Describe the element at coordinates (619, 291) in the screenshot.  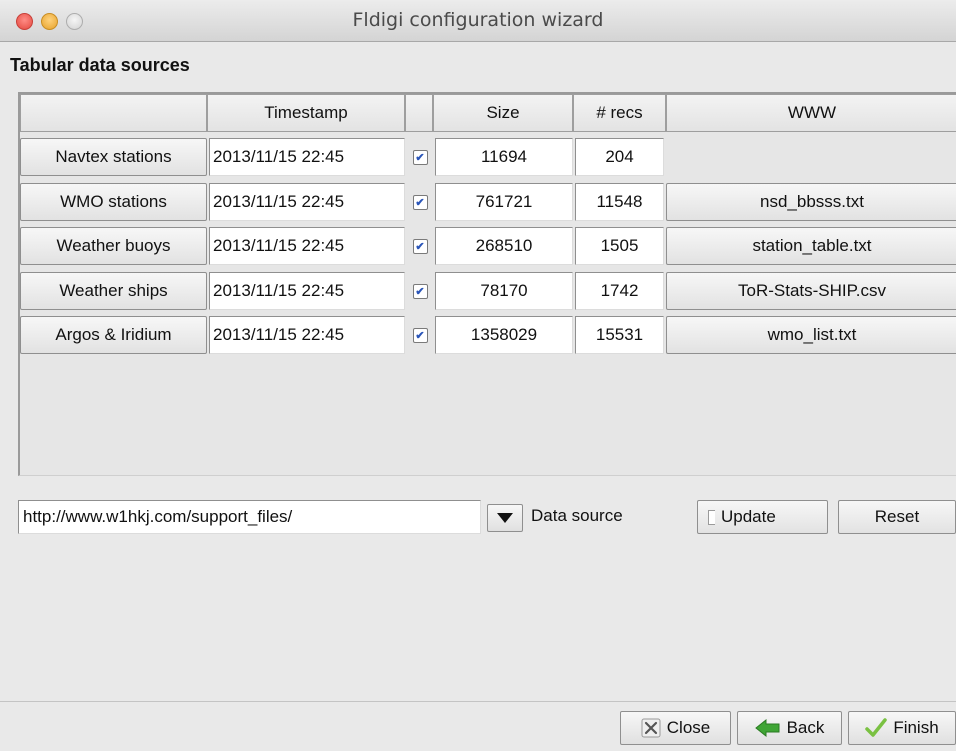
I see `recs-field: 1742` at that location.